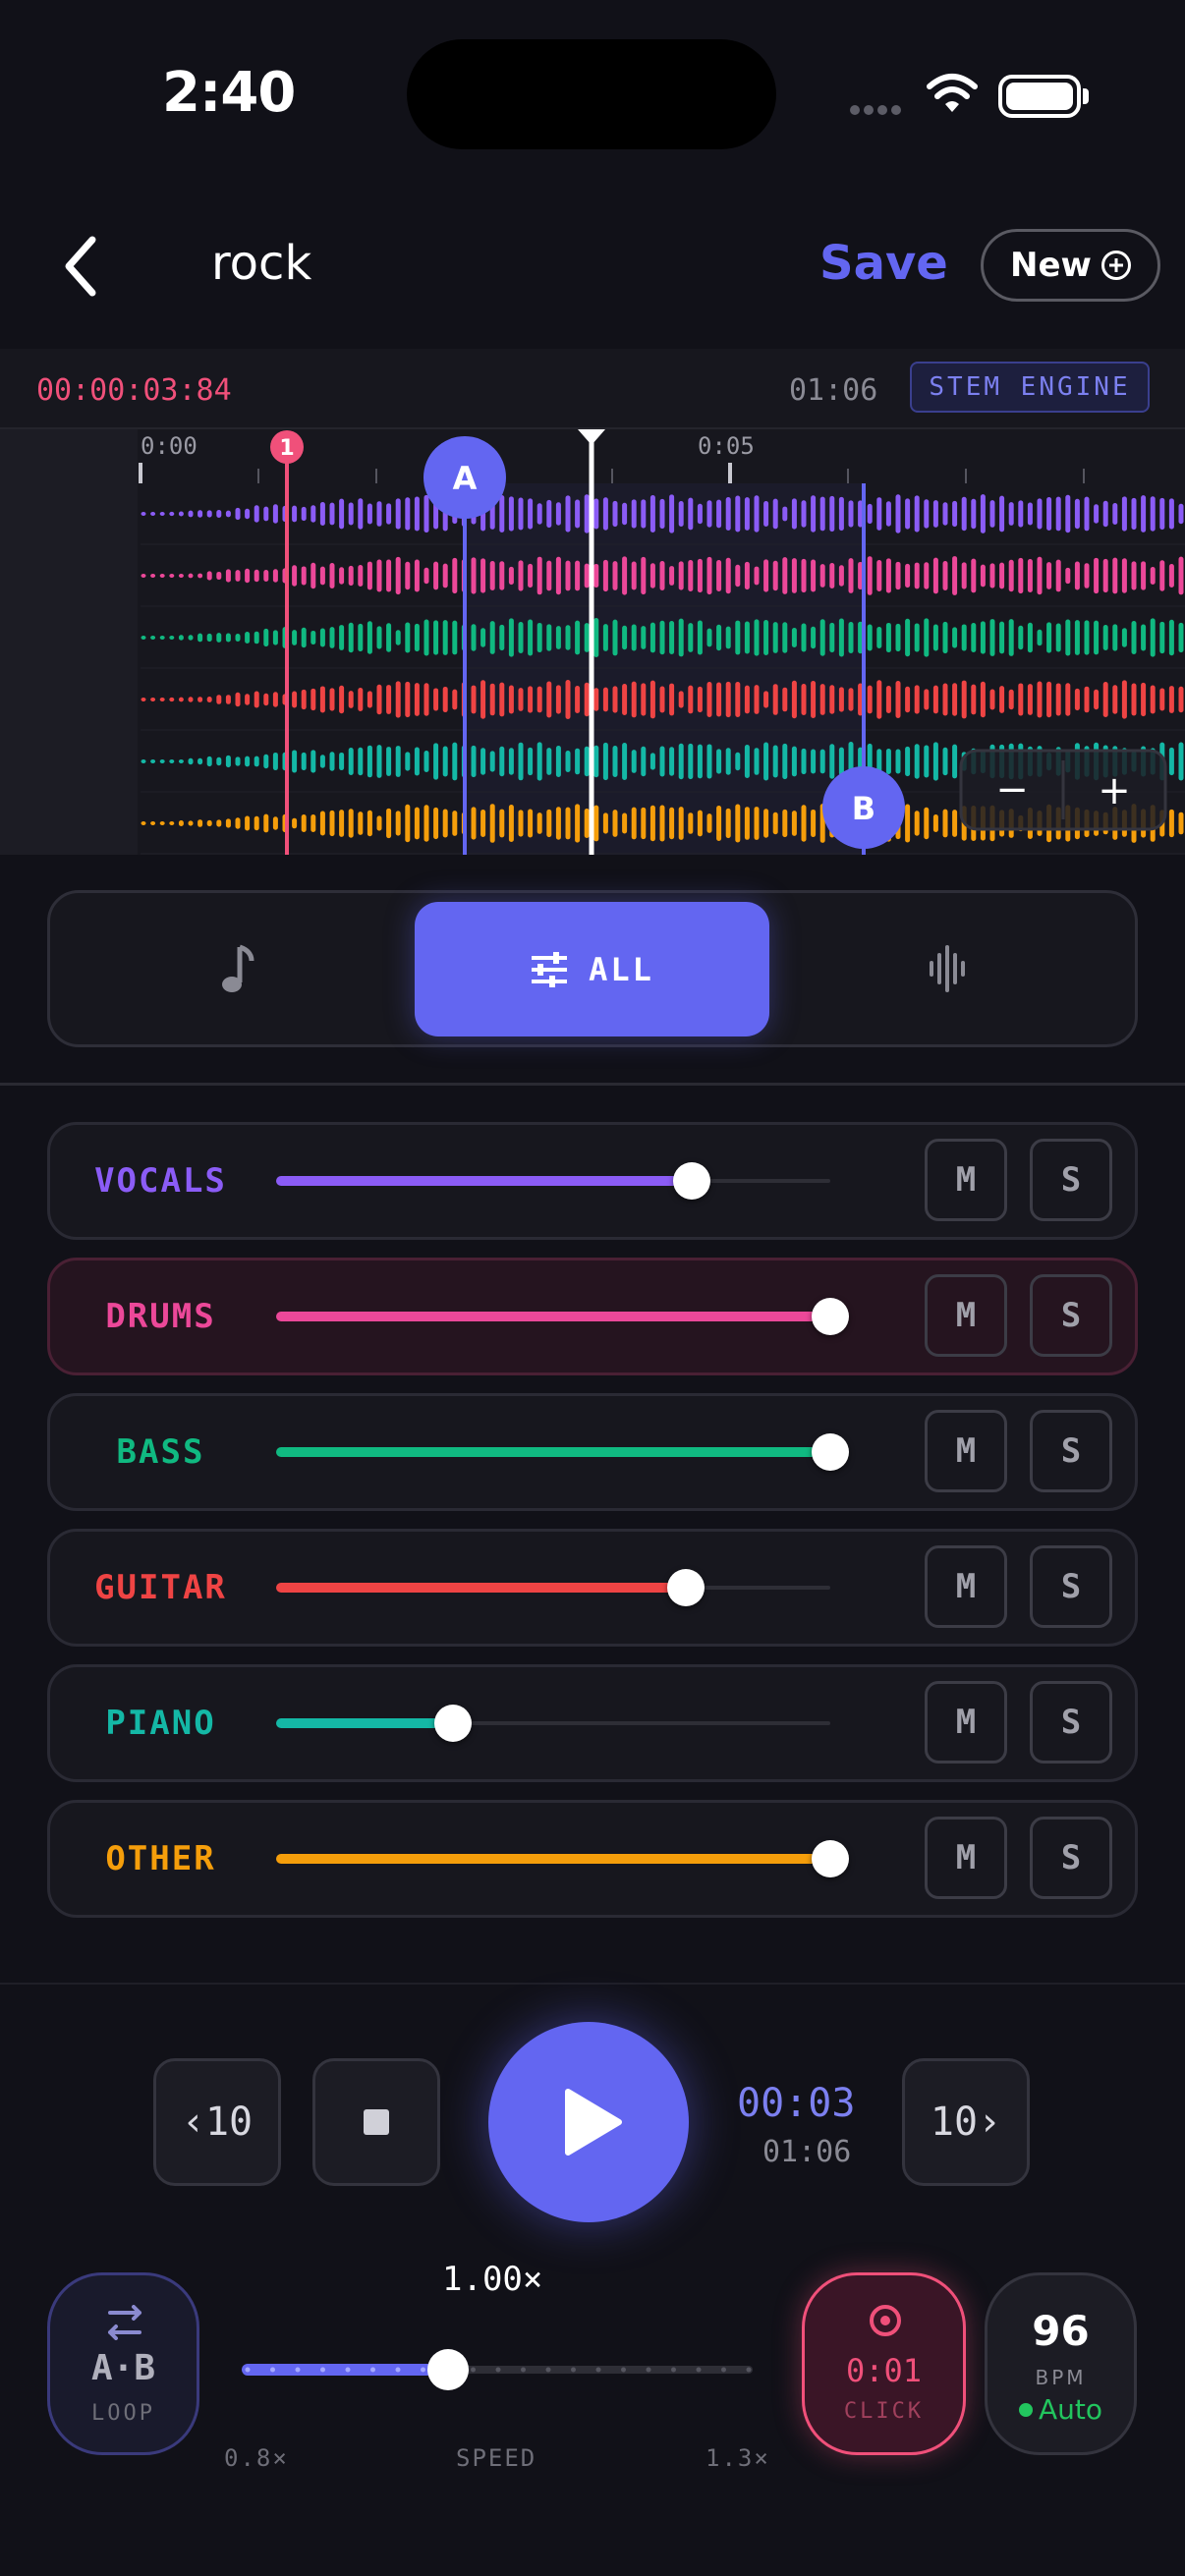 This screenshot has height=2576, width=1185. What do you see at coordinates (123, 2363) in the screenshot?
I see `ab-loop-button: A·B LOOP` at bounding box center [123, 2363].